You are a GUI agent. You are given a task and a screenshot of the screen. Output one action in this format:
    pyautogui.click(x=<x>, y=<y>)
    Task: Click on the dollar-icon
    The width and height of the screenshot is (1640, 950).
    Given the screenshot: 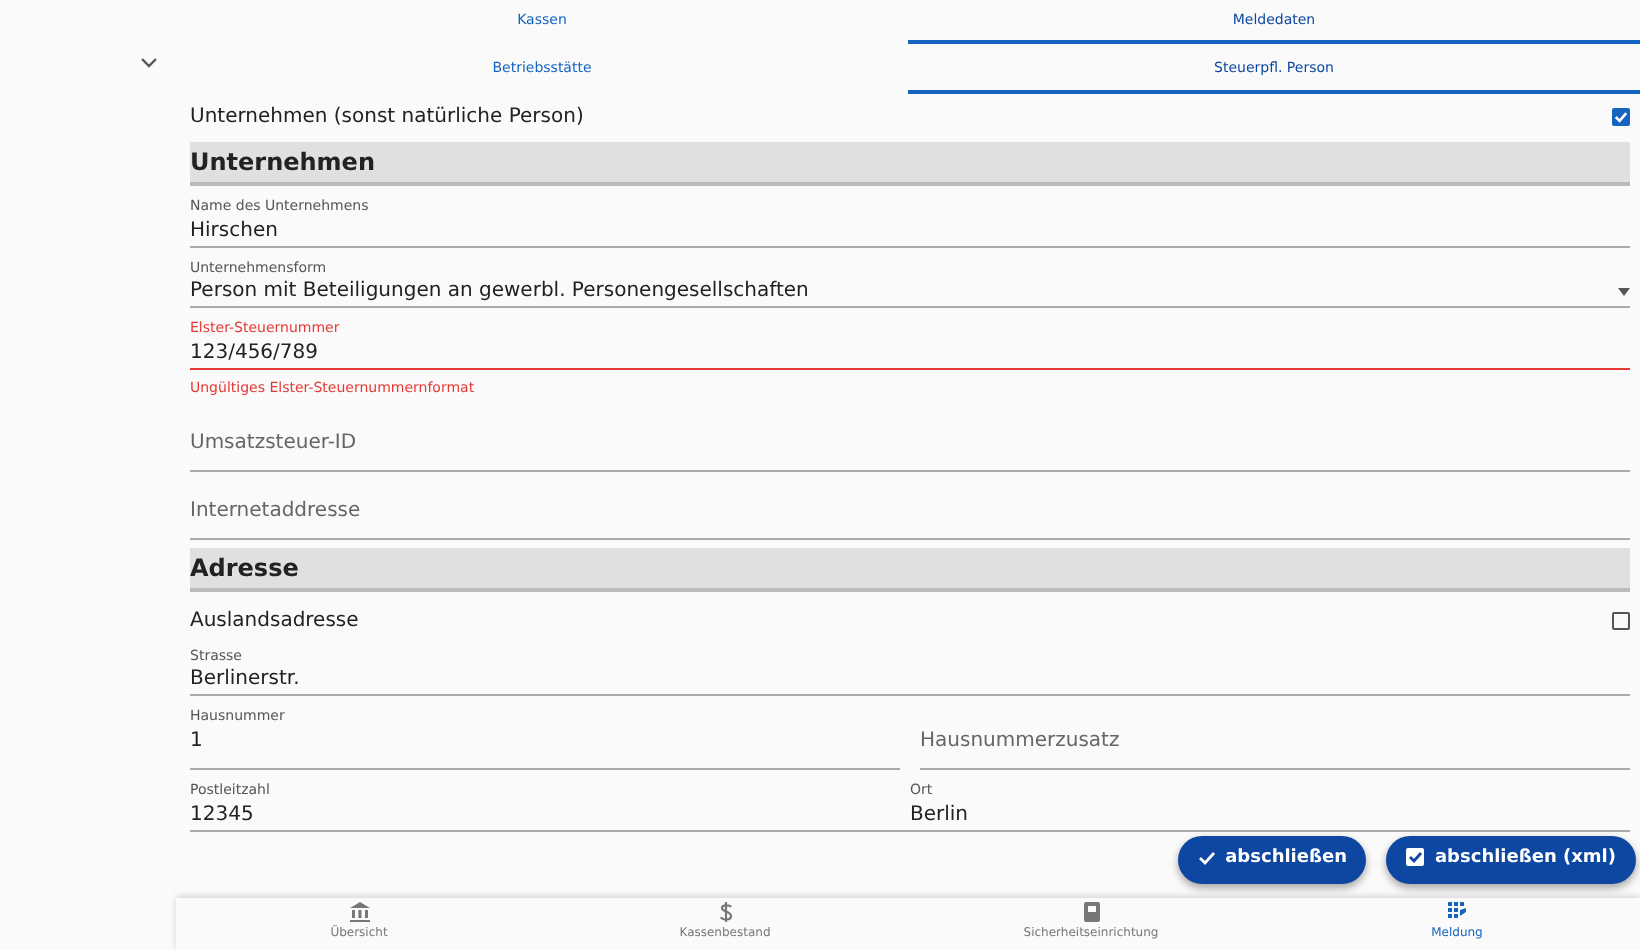 What is the action you would take?
    pyautogui.click(x=725, y=912)
    